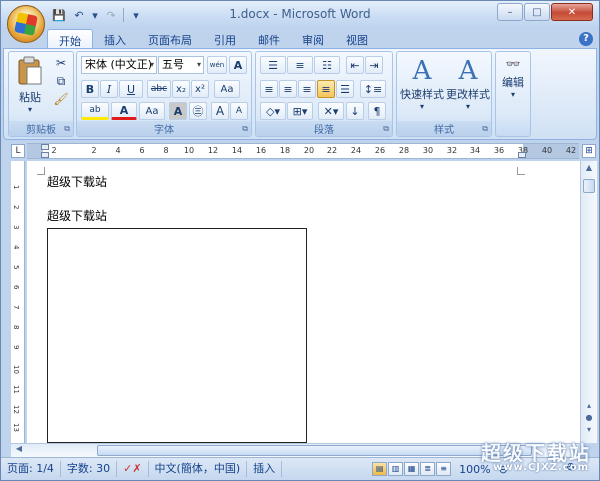  What do you see at coordinates (357, 39) in the screenshot?
I see `tab-view: 视图` at bounding box center [357, 39].